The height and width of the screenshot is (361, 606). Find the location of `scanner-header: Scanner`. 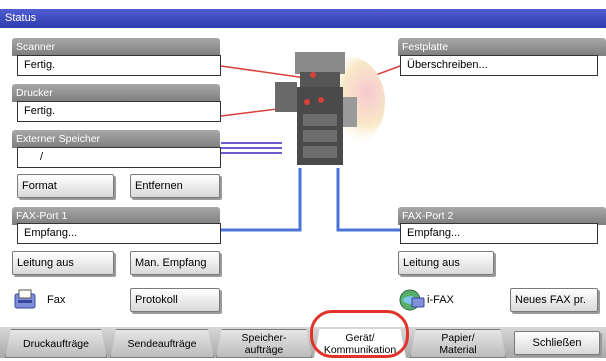

scanner-header: Scanner is located at coordinates (116, 47).